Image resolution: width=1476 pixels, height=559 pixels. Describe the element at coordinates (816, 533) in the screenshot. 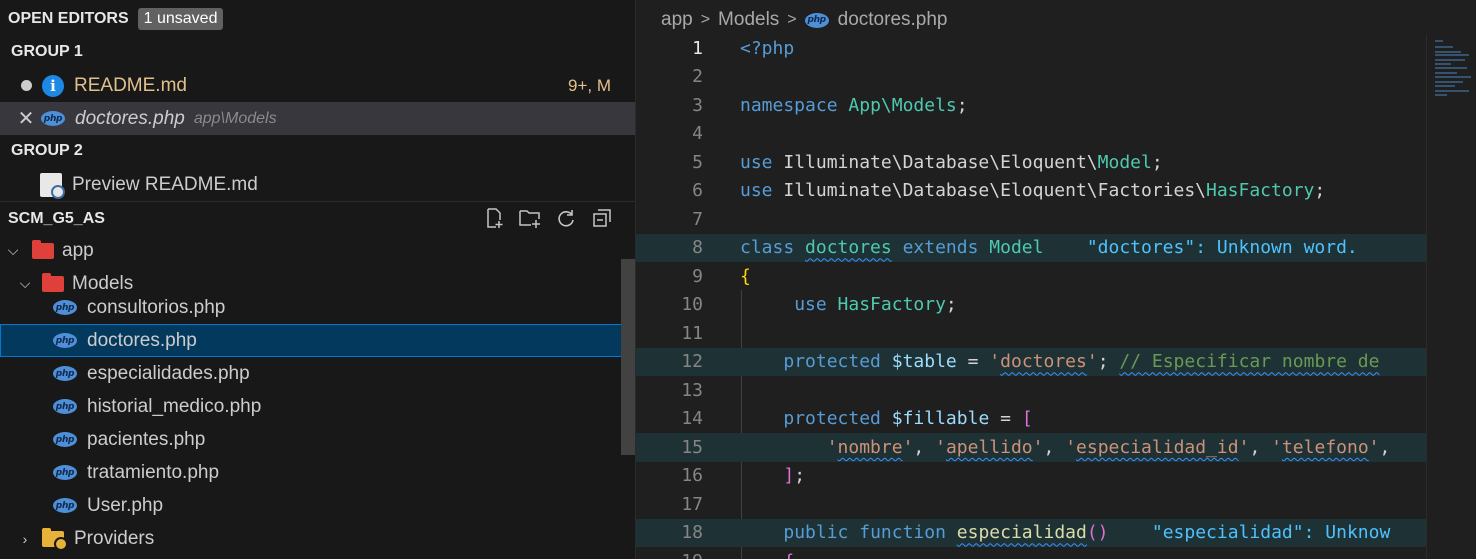

I see `keyword: public` at that location.